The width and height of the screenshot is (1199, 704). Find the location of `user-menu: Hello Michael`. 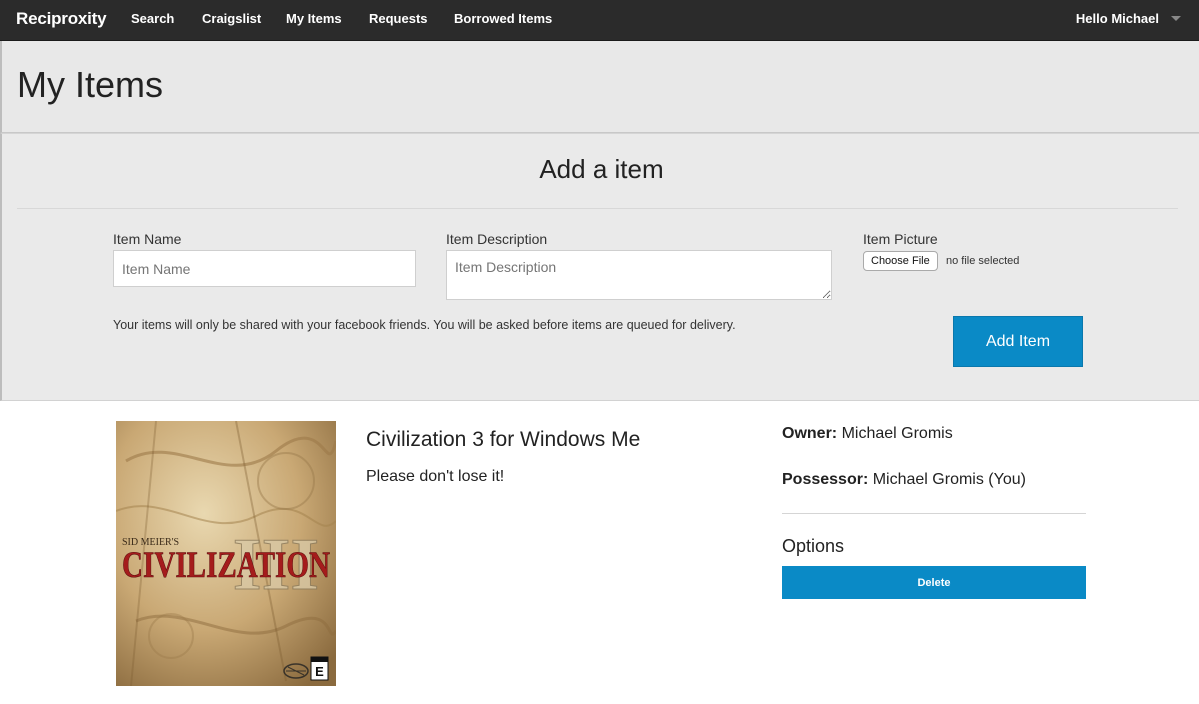

user-menu: Hello Michael is located at coordinates (1128, 18).